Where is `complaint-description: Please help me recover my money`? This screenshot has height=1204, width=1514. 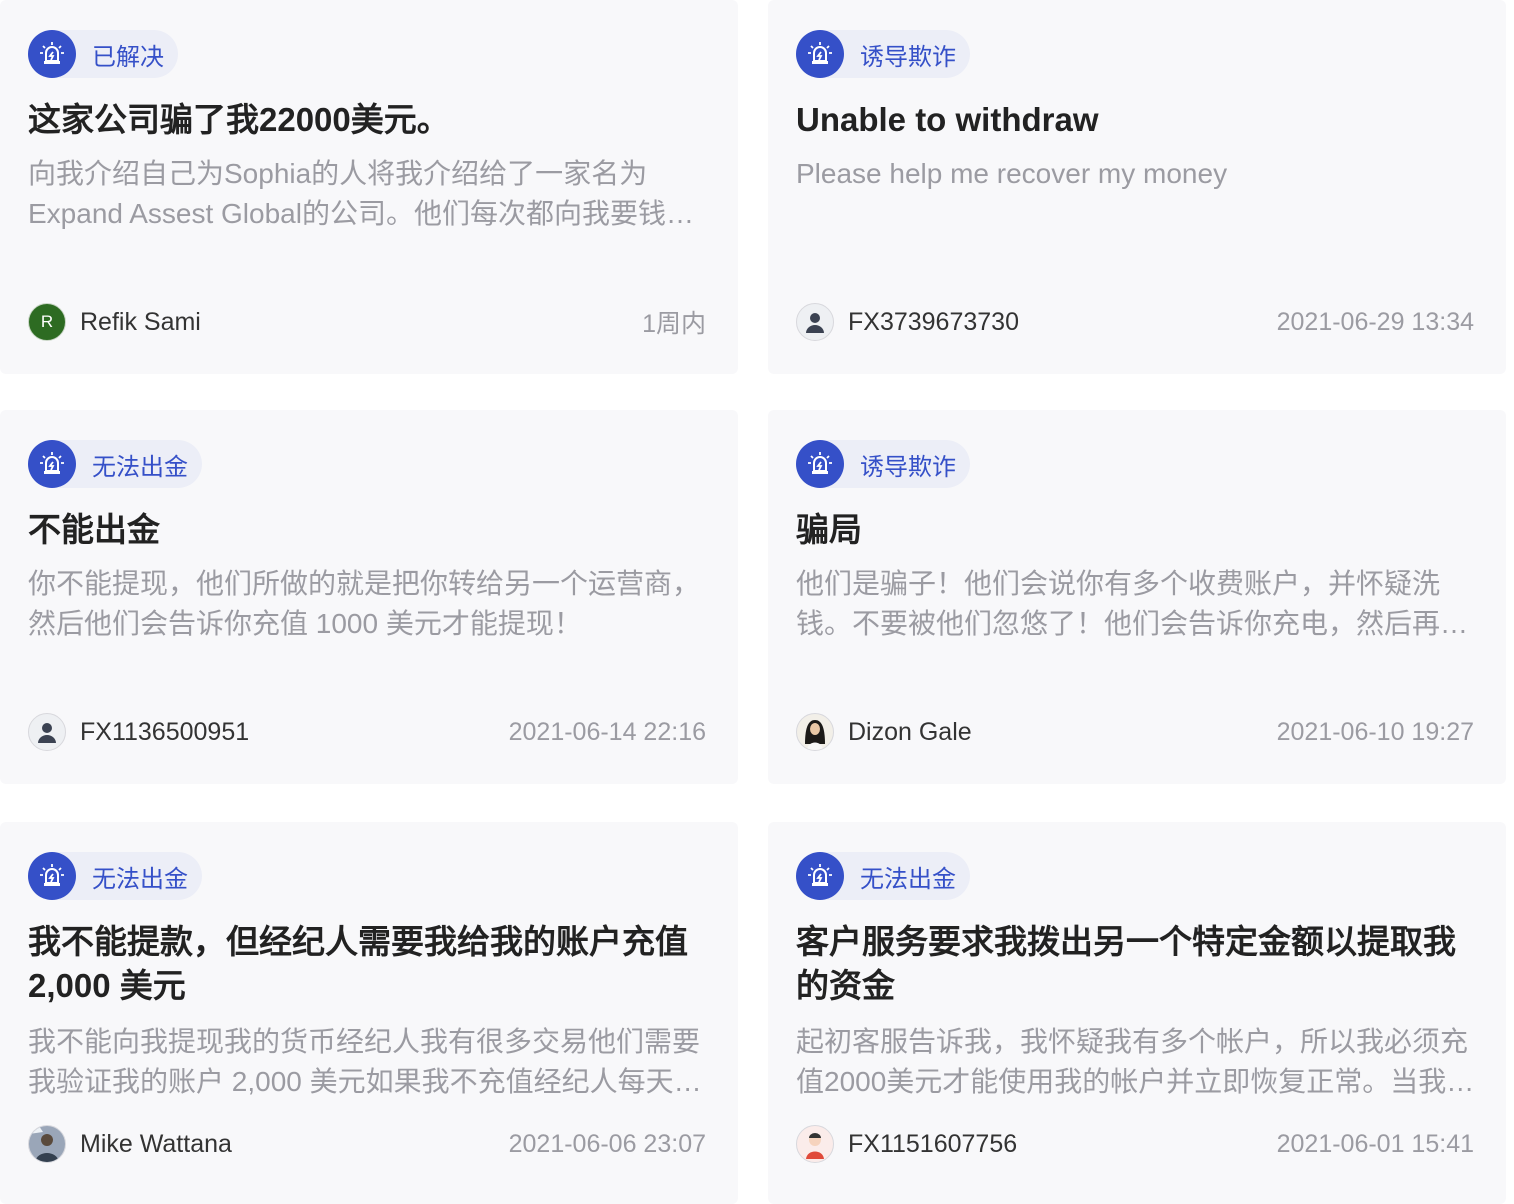
complaint-description: Please help me recover my money is located at coordinates (1012, 173).